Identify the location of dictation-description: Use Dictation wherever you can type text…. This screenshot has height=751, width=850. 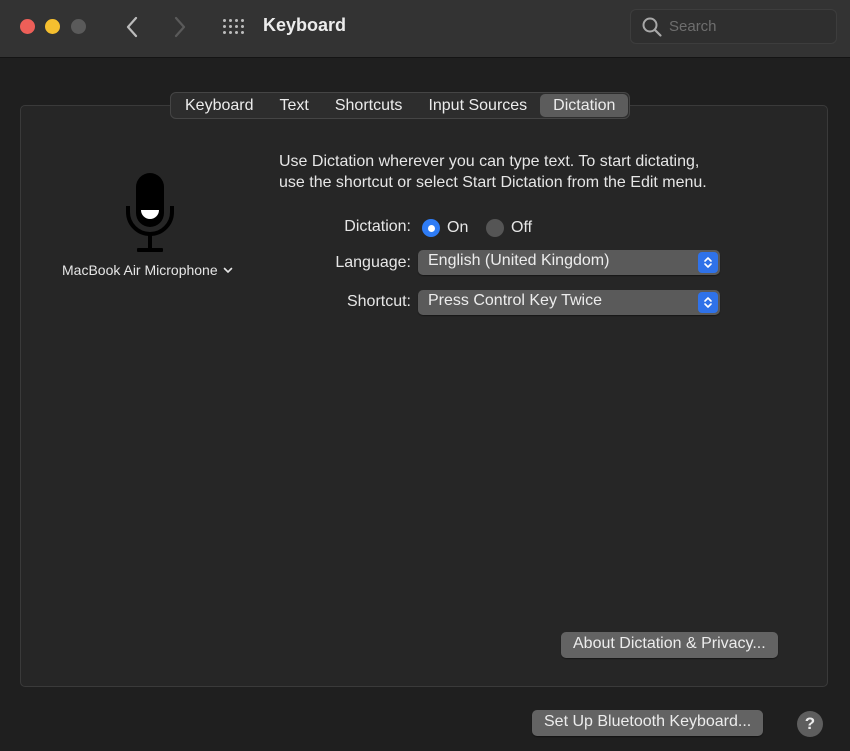
(524, 172).